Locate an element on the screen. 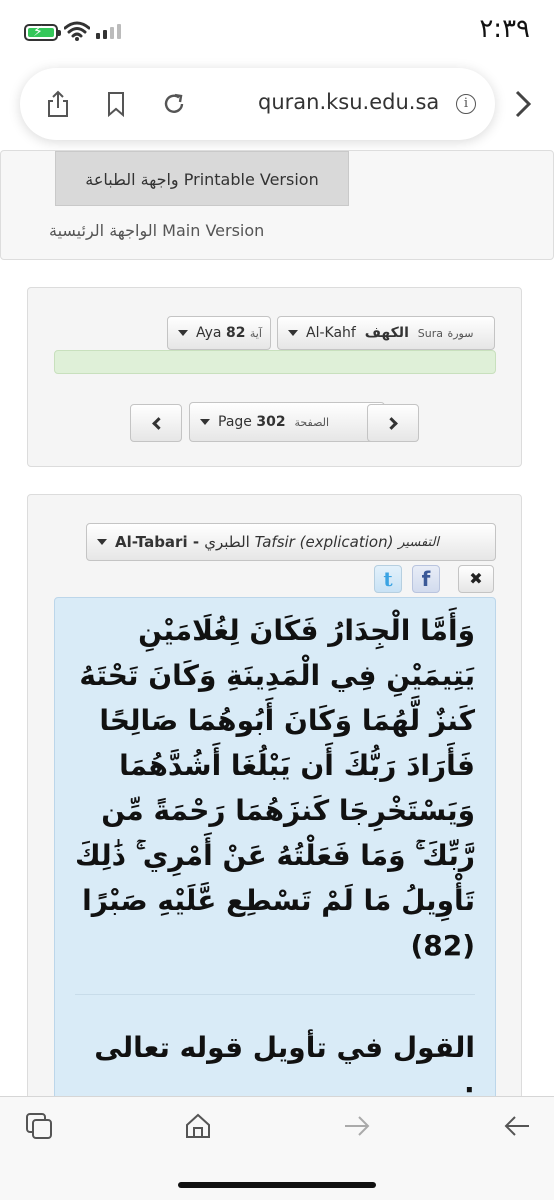 This screenshot has height=1200, width=554. tabs-icon is located at coordinates (39, 1126).